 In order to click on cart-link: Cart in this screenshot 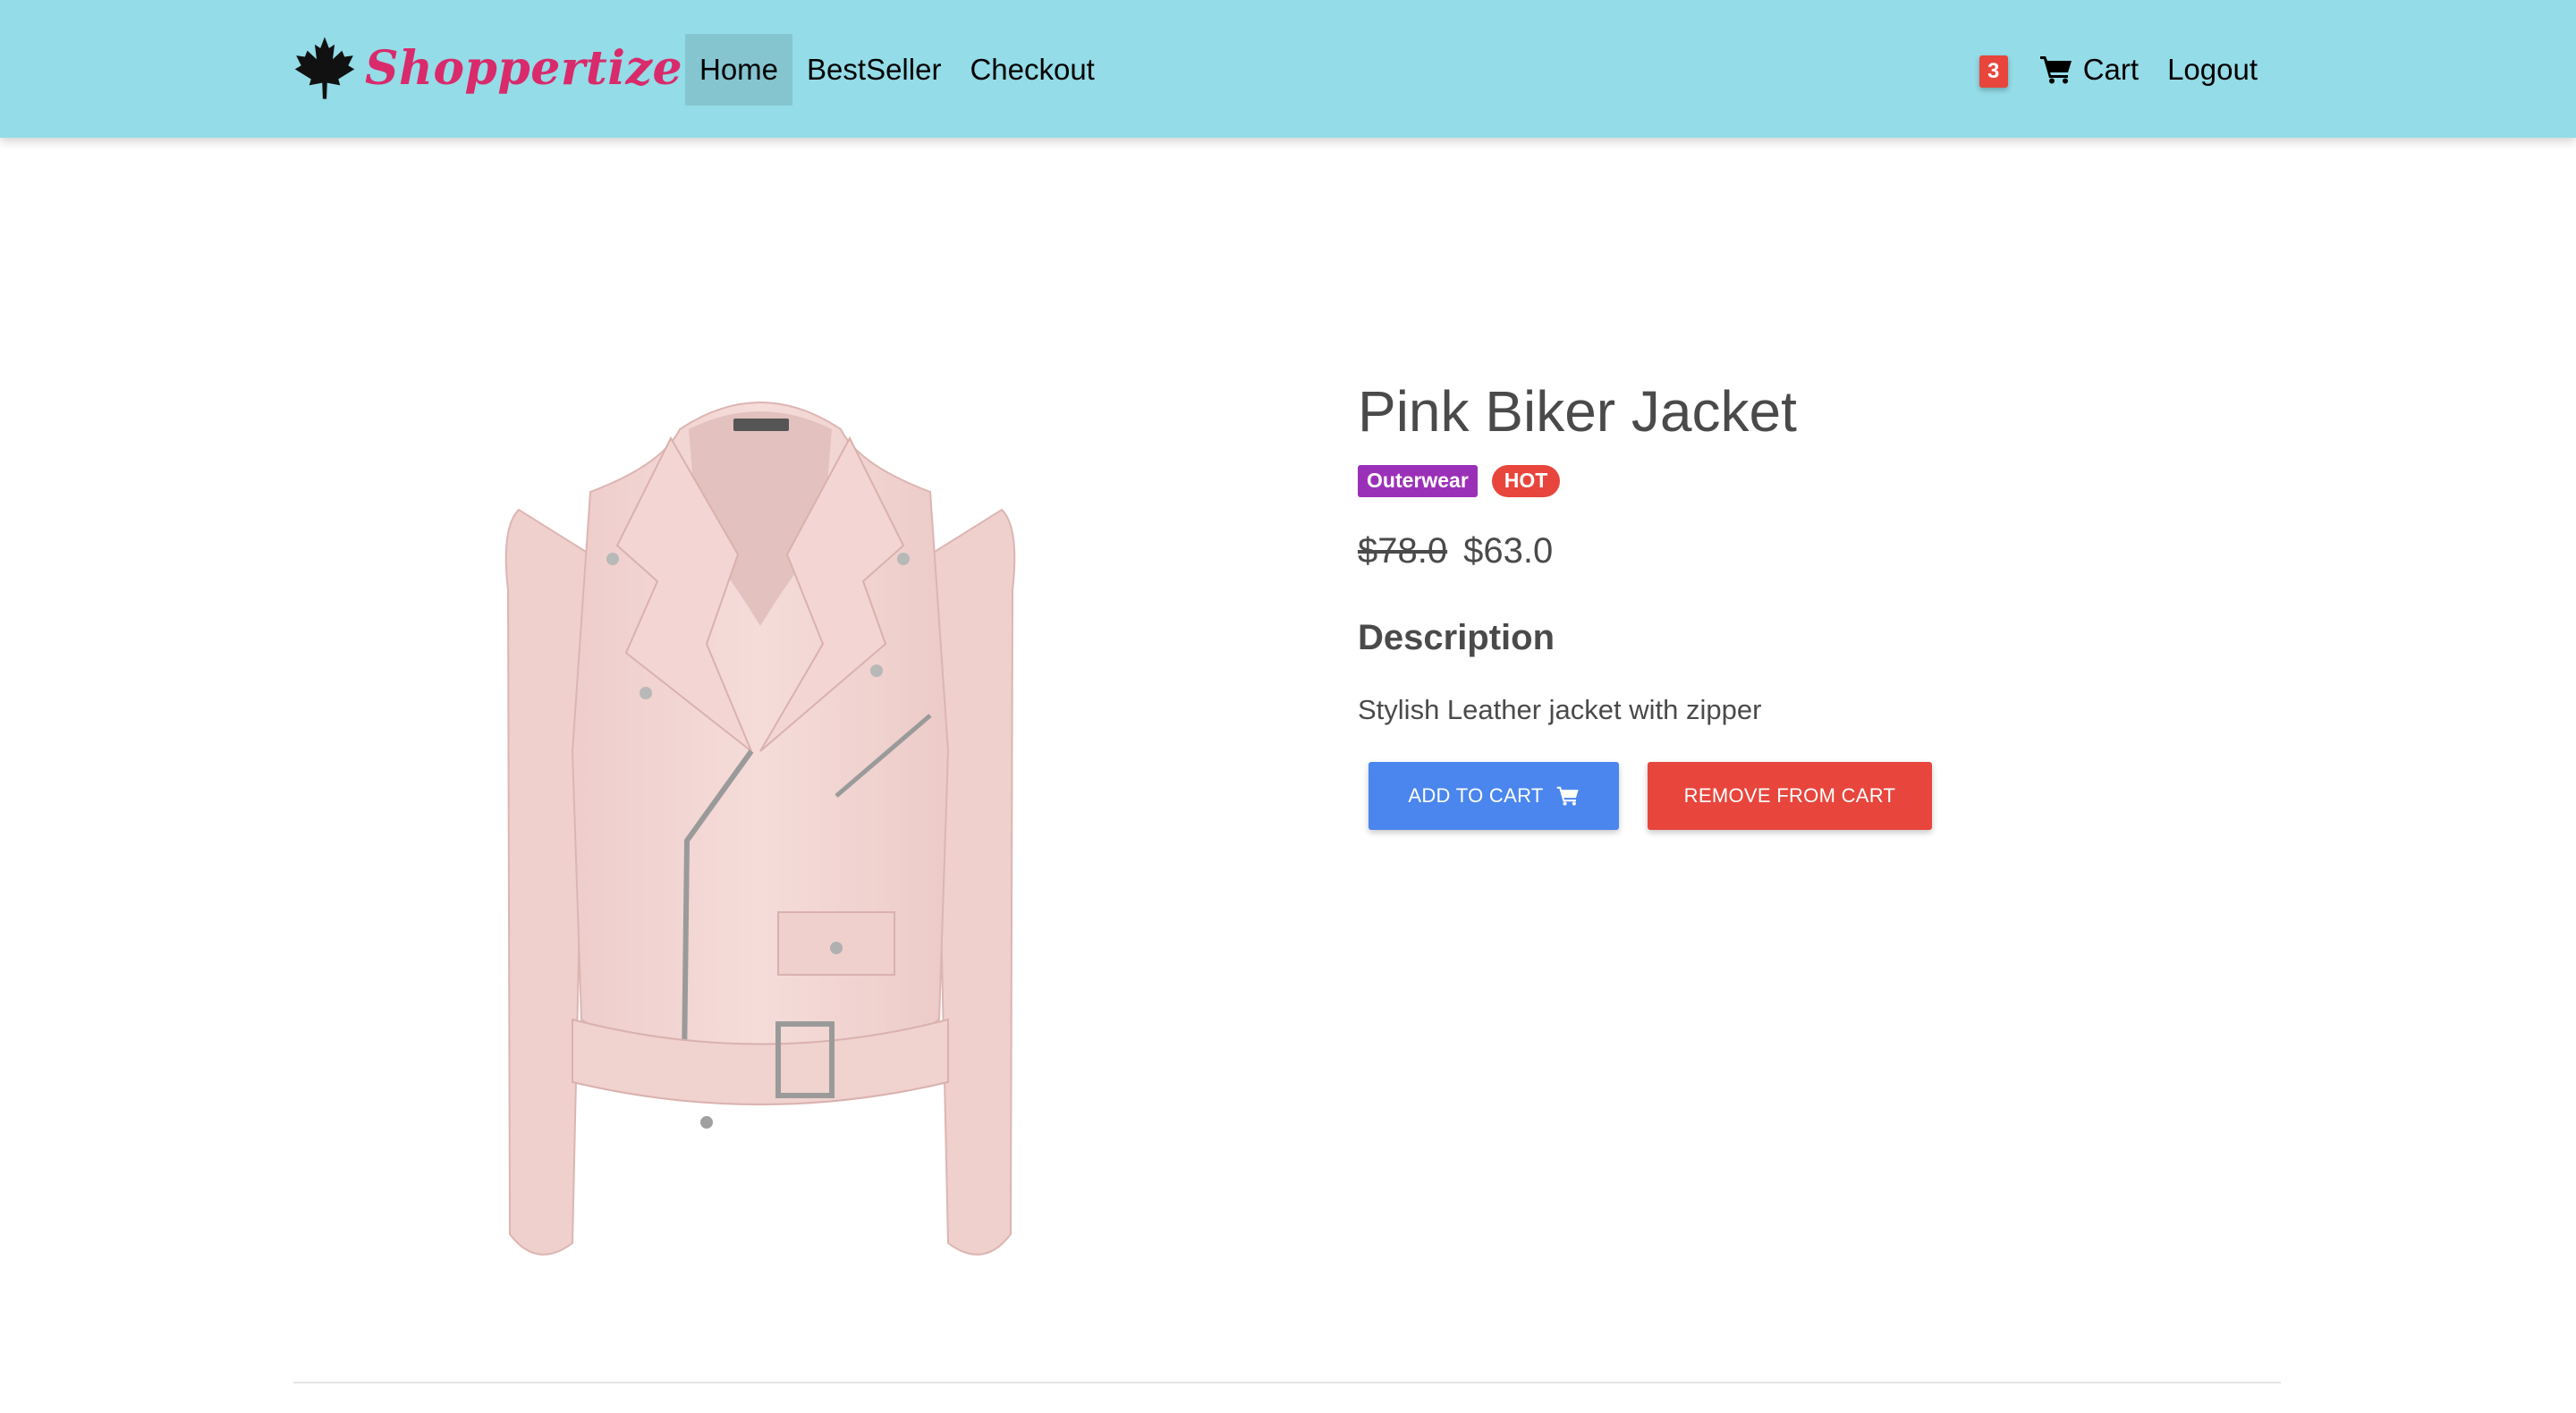, I will do `click(2089, 70)`.